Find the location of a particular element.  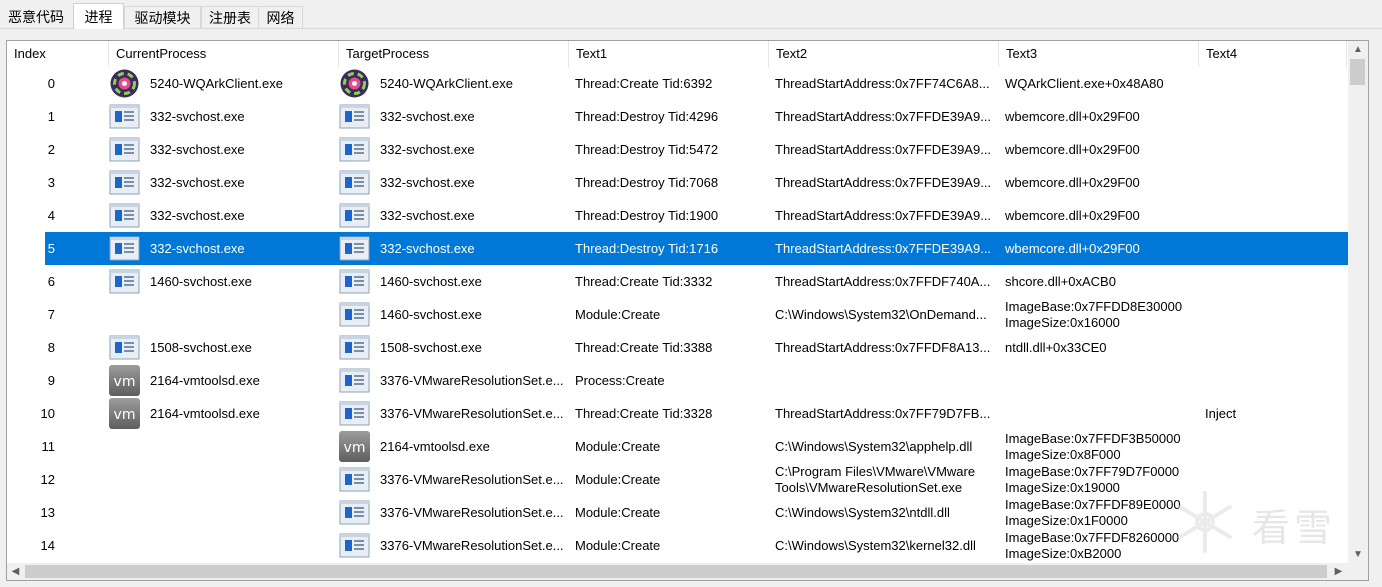

cell-text3-line: ImageBase:0x7FF79D7F0000 is located at coordinates (1092, 471).